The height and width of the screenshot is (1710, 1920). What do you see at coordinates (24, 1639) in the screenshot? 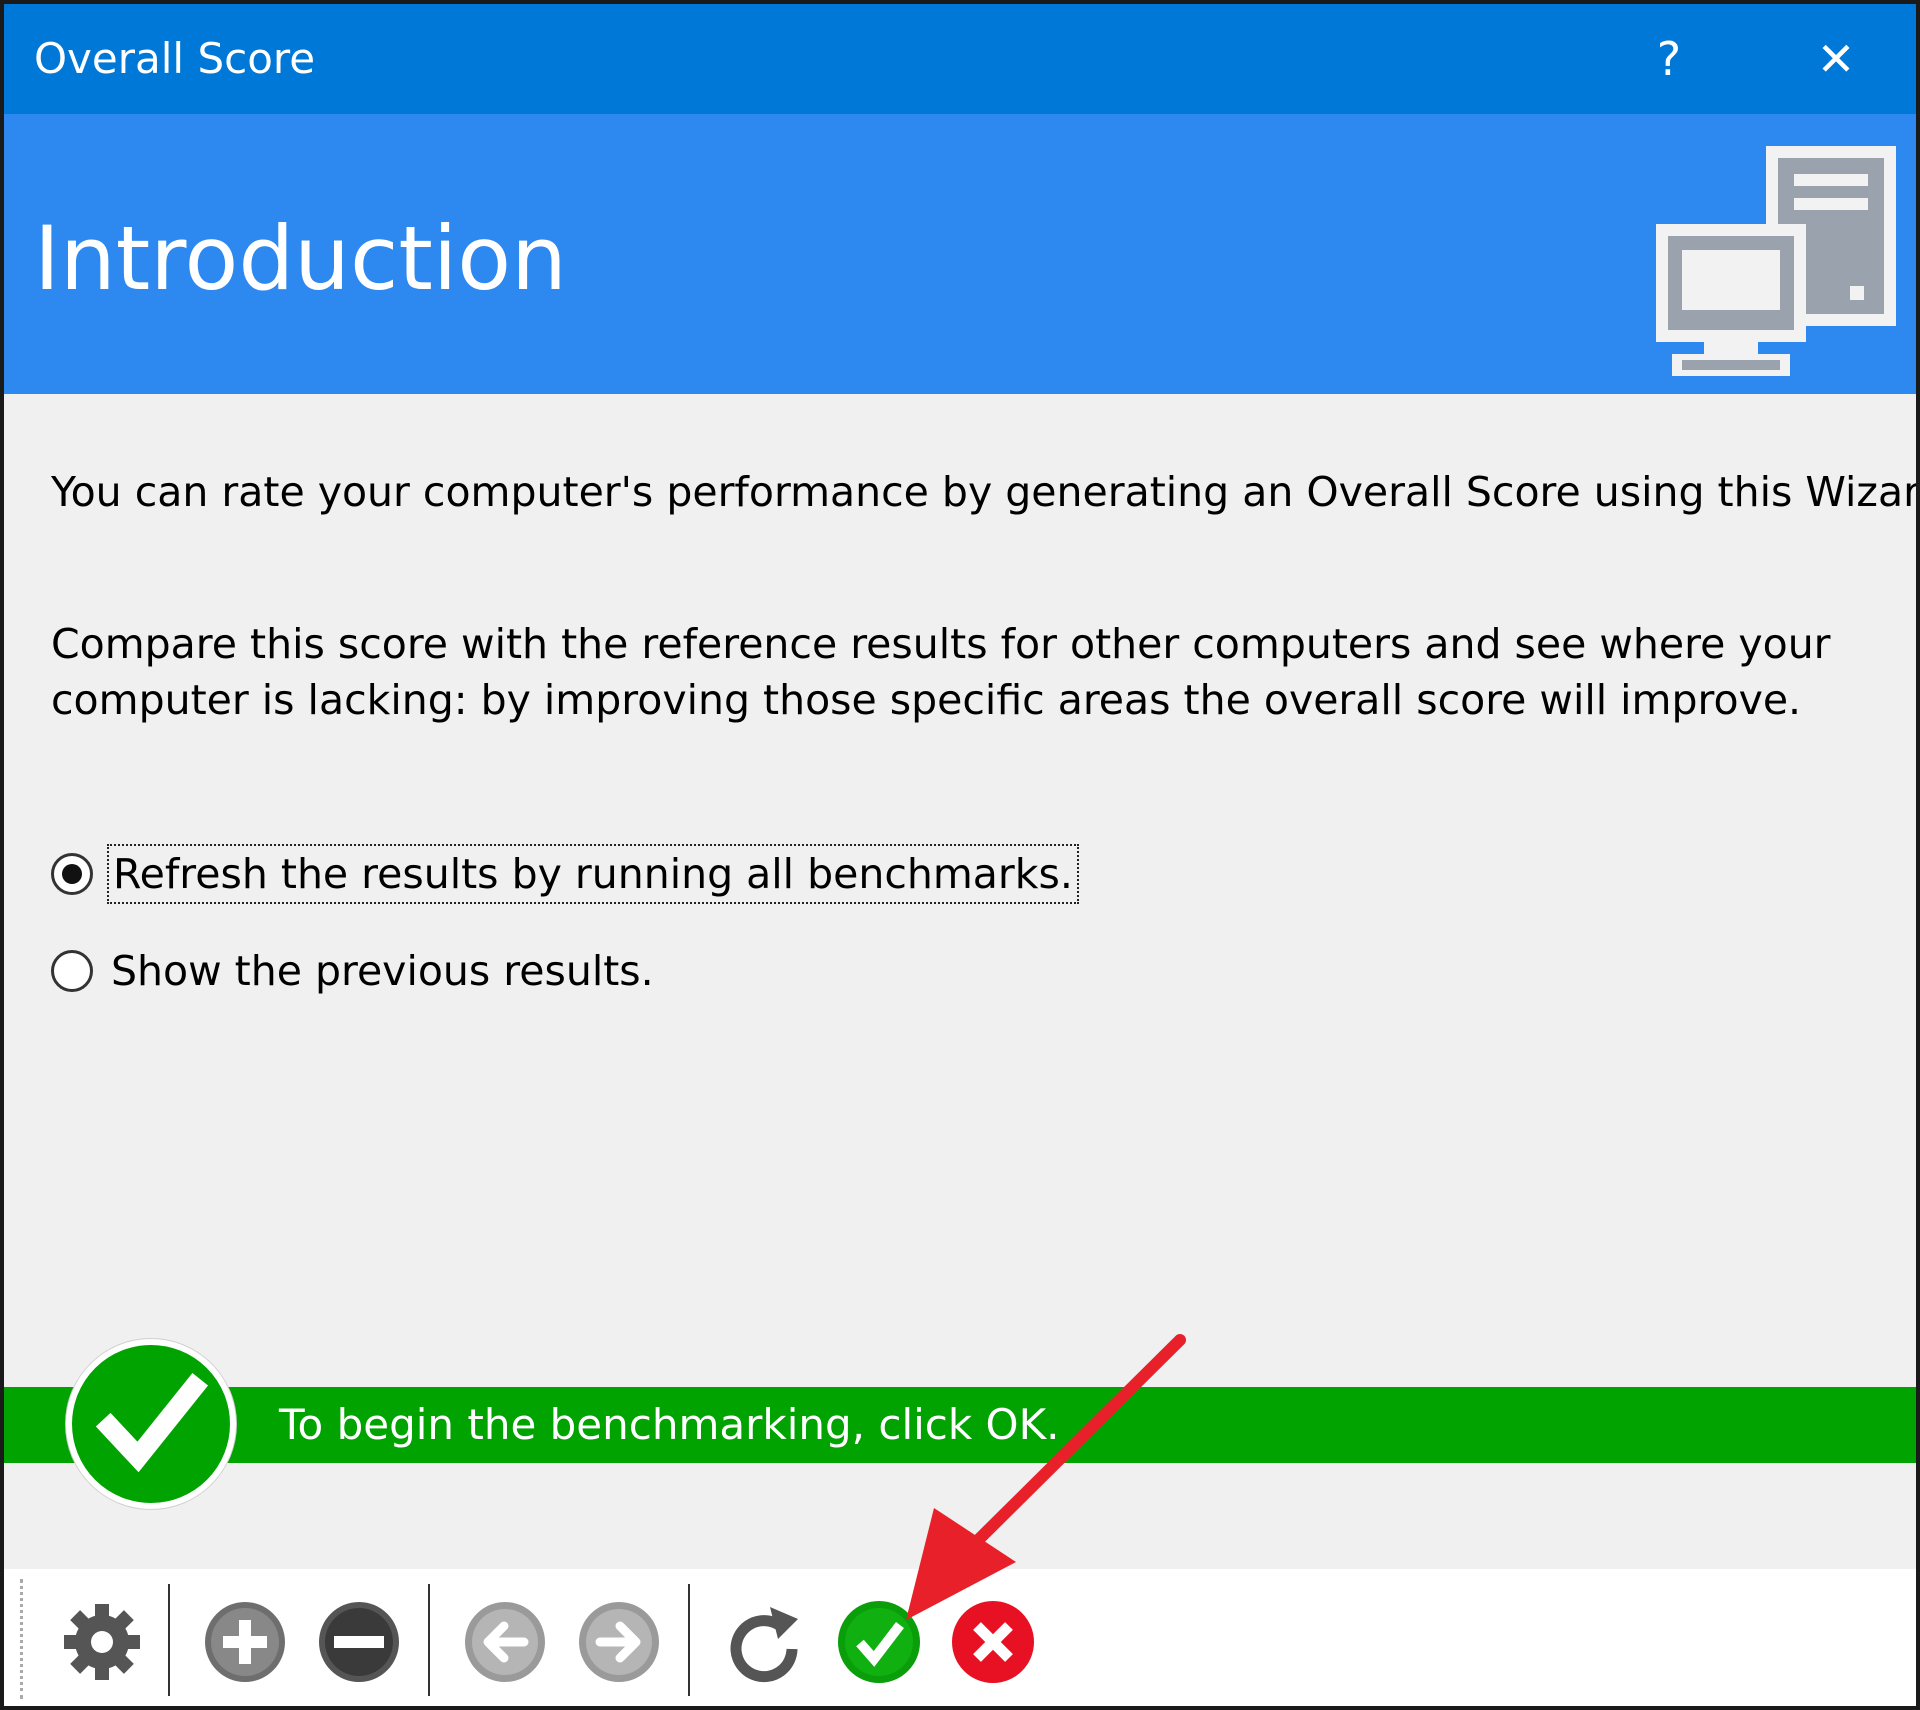
I see `toolbar-grip` at bounding box center [24, 1639].